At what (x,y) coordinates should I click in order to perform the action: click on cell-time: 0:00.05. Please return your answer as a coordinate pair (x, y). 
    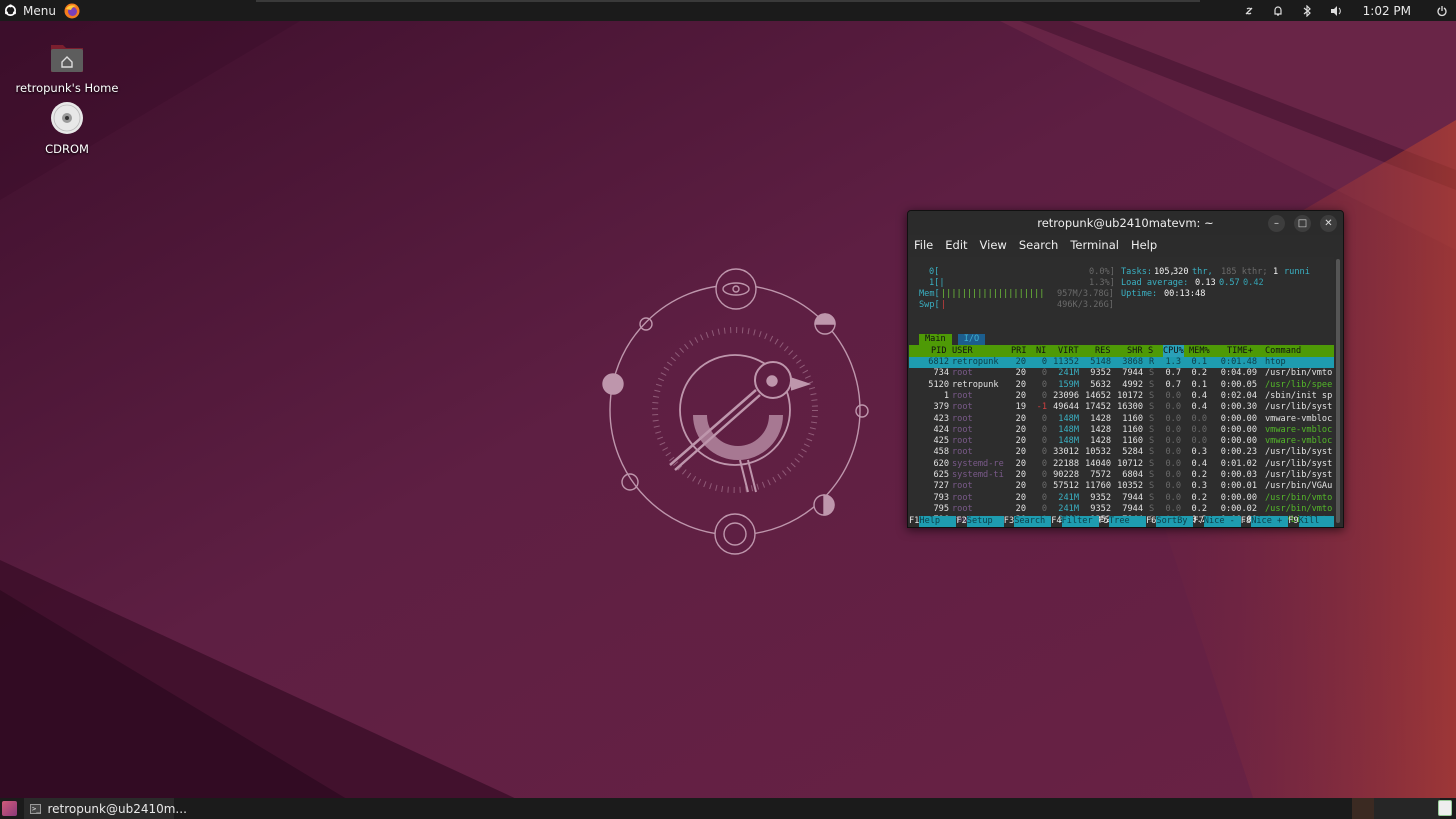
    Looking at the image, I should click on (1238, 384).